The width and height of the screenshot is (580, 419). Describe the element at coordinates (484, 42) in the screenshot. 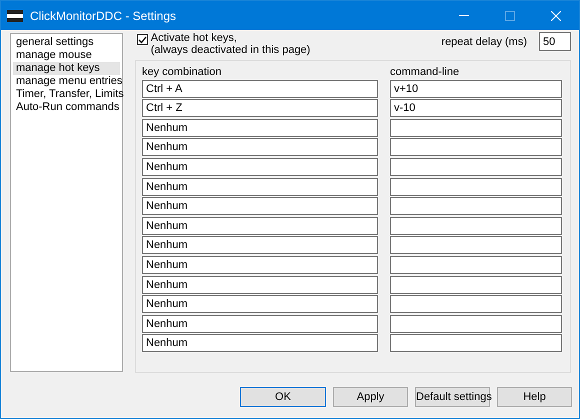

I see `repeat-delay-label: repeat delay (ms)` at that location.